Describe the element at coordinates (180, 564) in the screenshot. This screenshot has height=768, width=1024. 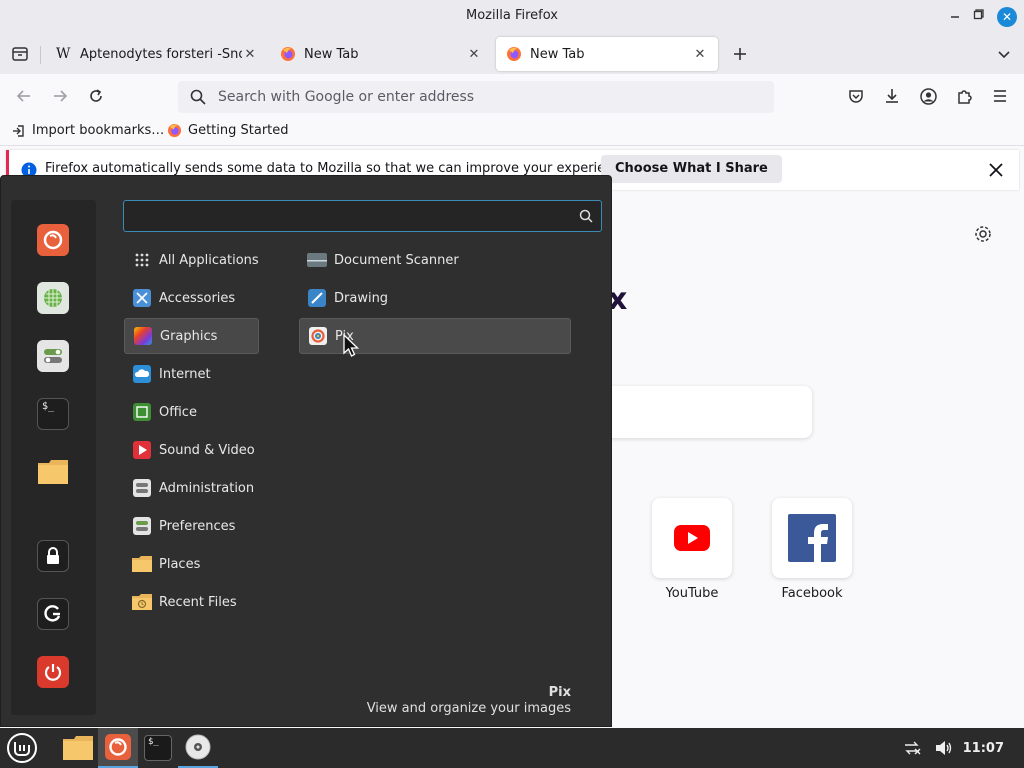
I see `category-label: Places` at that location.